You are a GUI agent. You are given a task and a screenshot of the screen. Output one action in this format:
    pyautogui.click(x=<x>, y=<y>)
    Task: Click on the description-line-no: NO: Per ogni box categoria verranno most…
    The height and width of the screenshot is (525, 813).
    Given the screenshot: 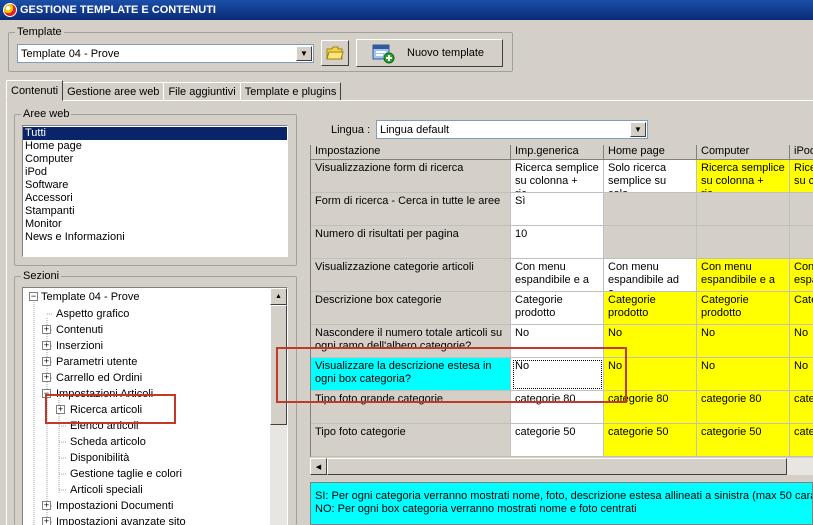 What is the action you would take?
    pyautogui.click(x=476, y=509)
    